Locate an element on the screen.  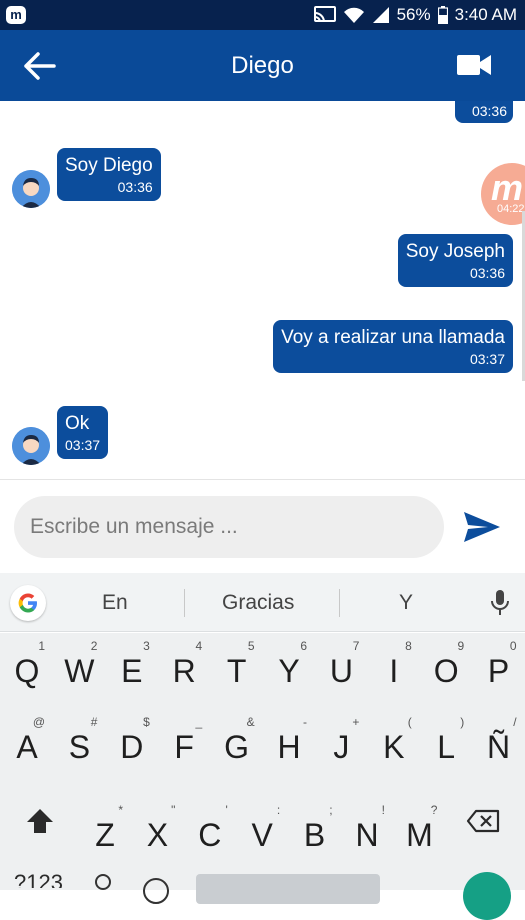
user-avatar-icon is located at coordinates (31, 189).